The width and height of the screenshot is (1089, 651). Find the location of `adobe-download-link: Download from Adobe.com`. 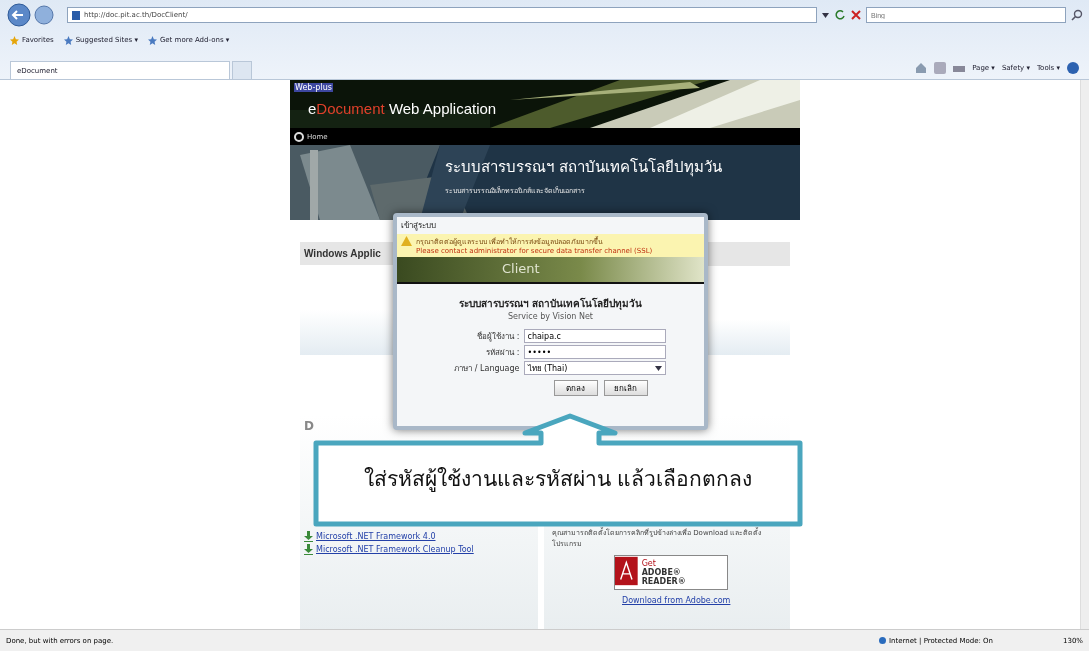

adobe-download-link: Download from Adobe.com is located at coordinates (676, 600).